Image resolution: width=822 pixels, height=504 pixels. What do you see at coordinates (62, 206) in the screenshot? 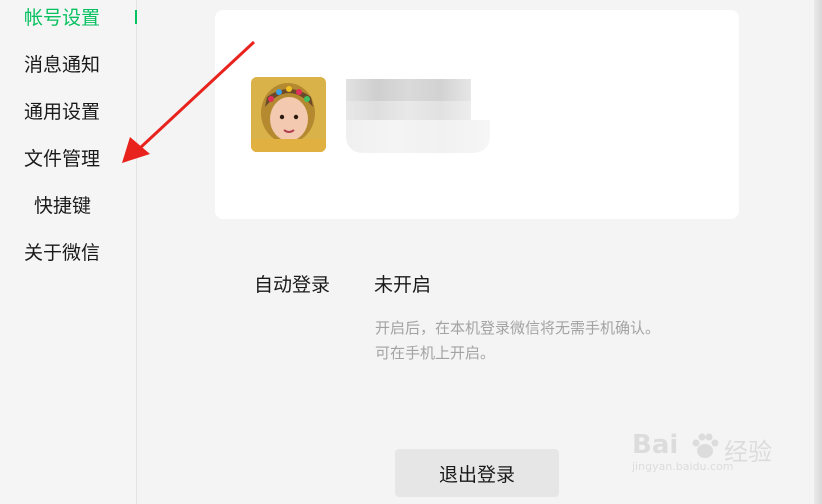
I see `sidebar-item-shortcuts: 快捷键` at bounding box center [62, 206].